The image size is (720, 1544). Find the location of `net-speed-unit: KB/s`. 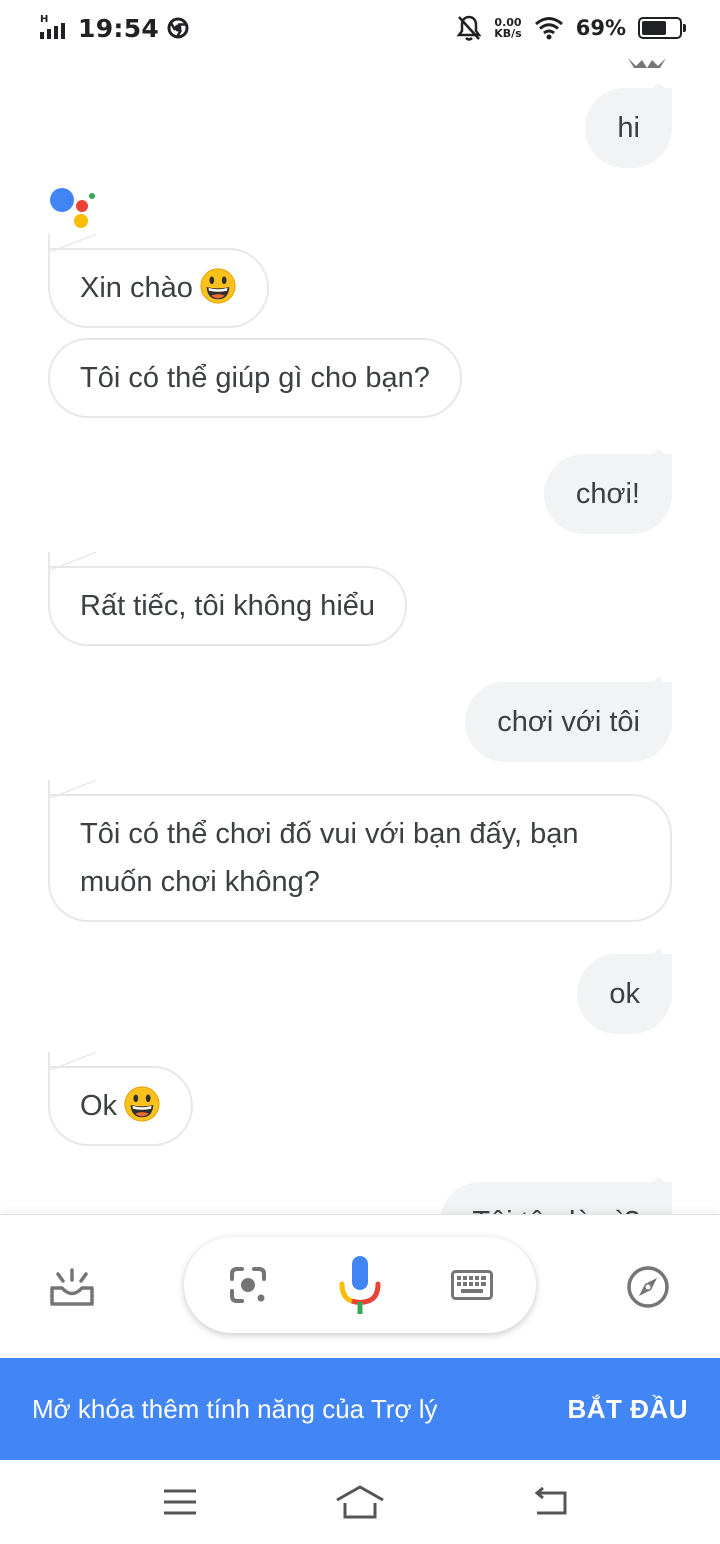

net-speed-unit: KB/s is located at coordinates (508, 33).